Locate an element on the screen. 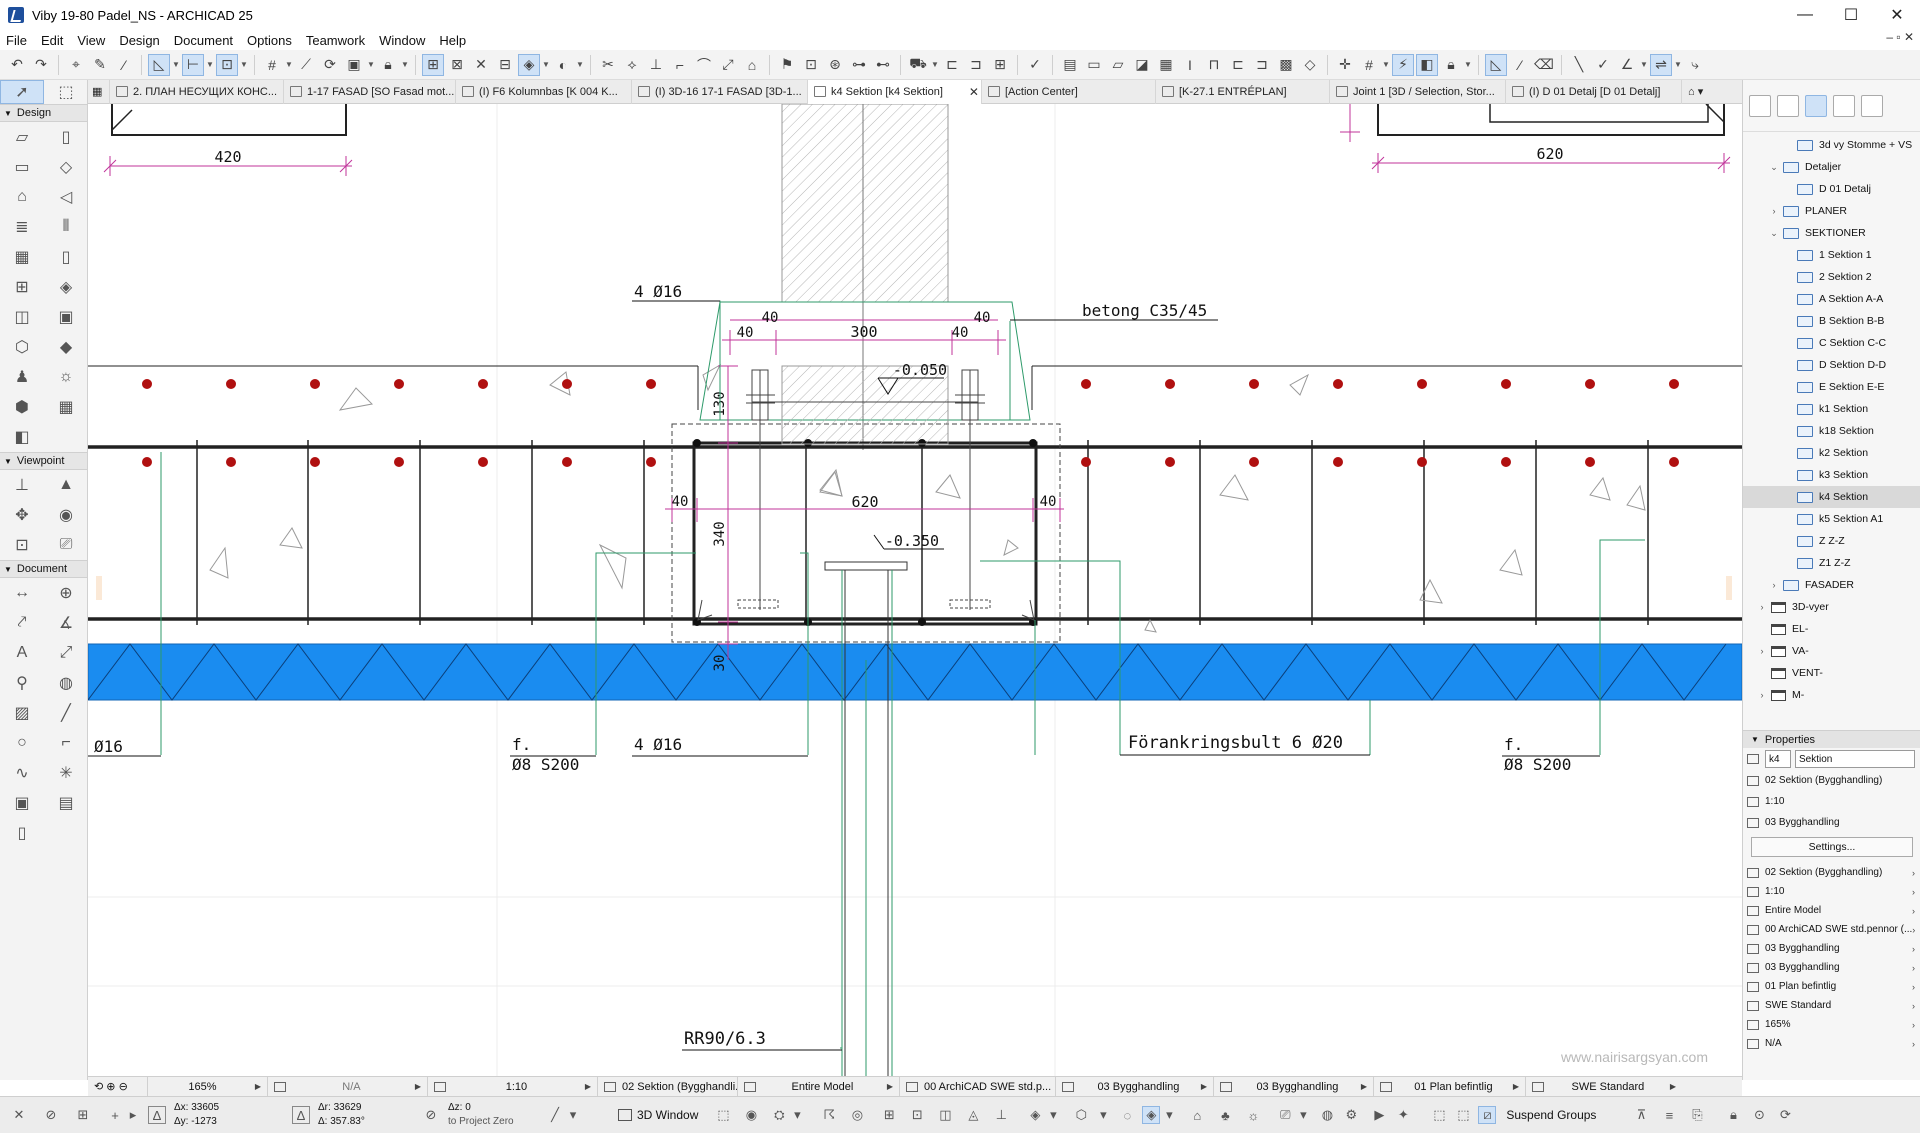 This screenshot has width=1920, height=1133. chevron-down-icon: ▾ is located at coordinates (797, 1115).